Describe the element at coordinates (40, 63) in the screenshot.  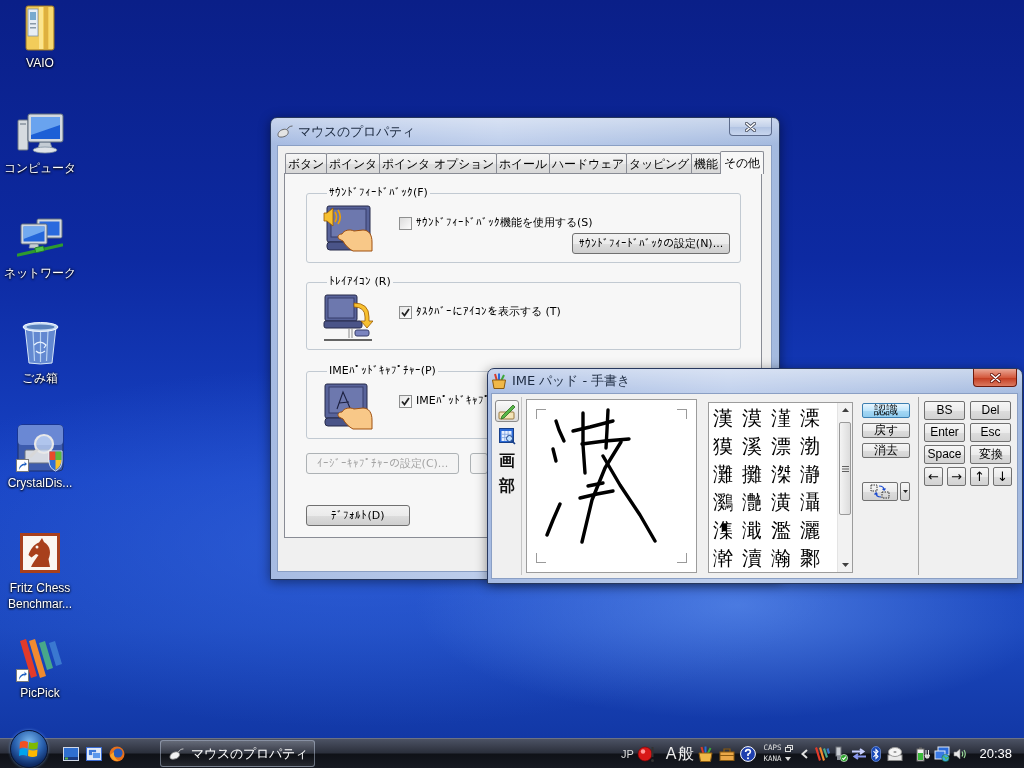
I see `desktop-icon-label: VAIO` at that location.